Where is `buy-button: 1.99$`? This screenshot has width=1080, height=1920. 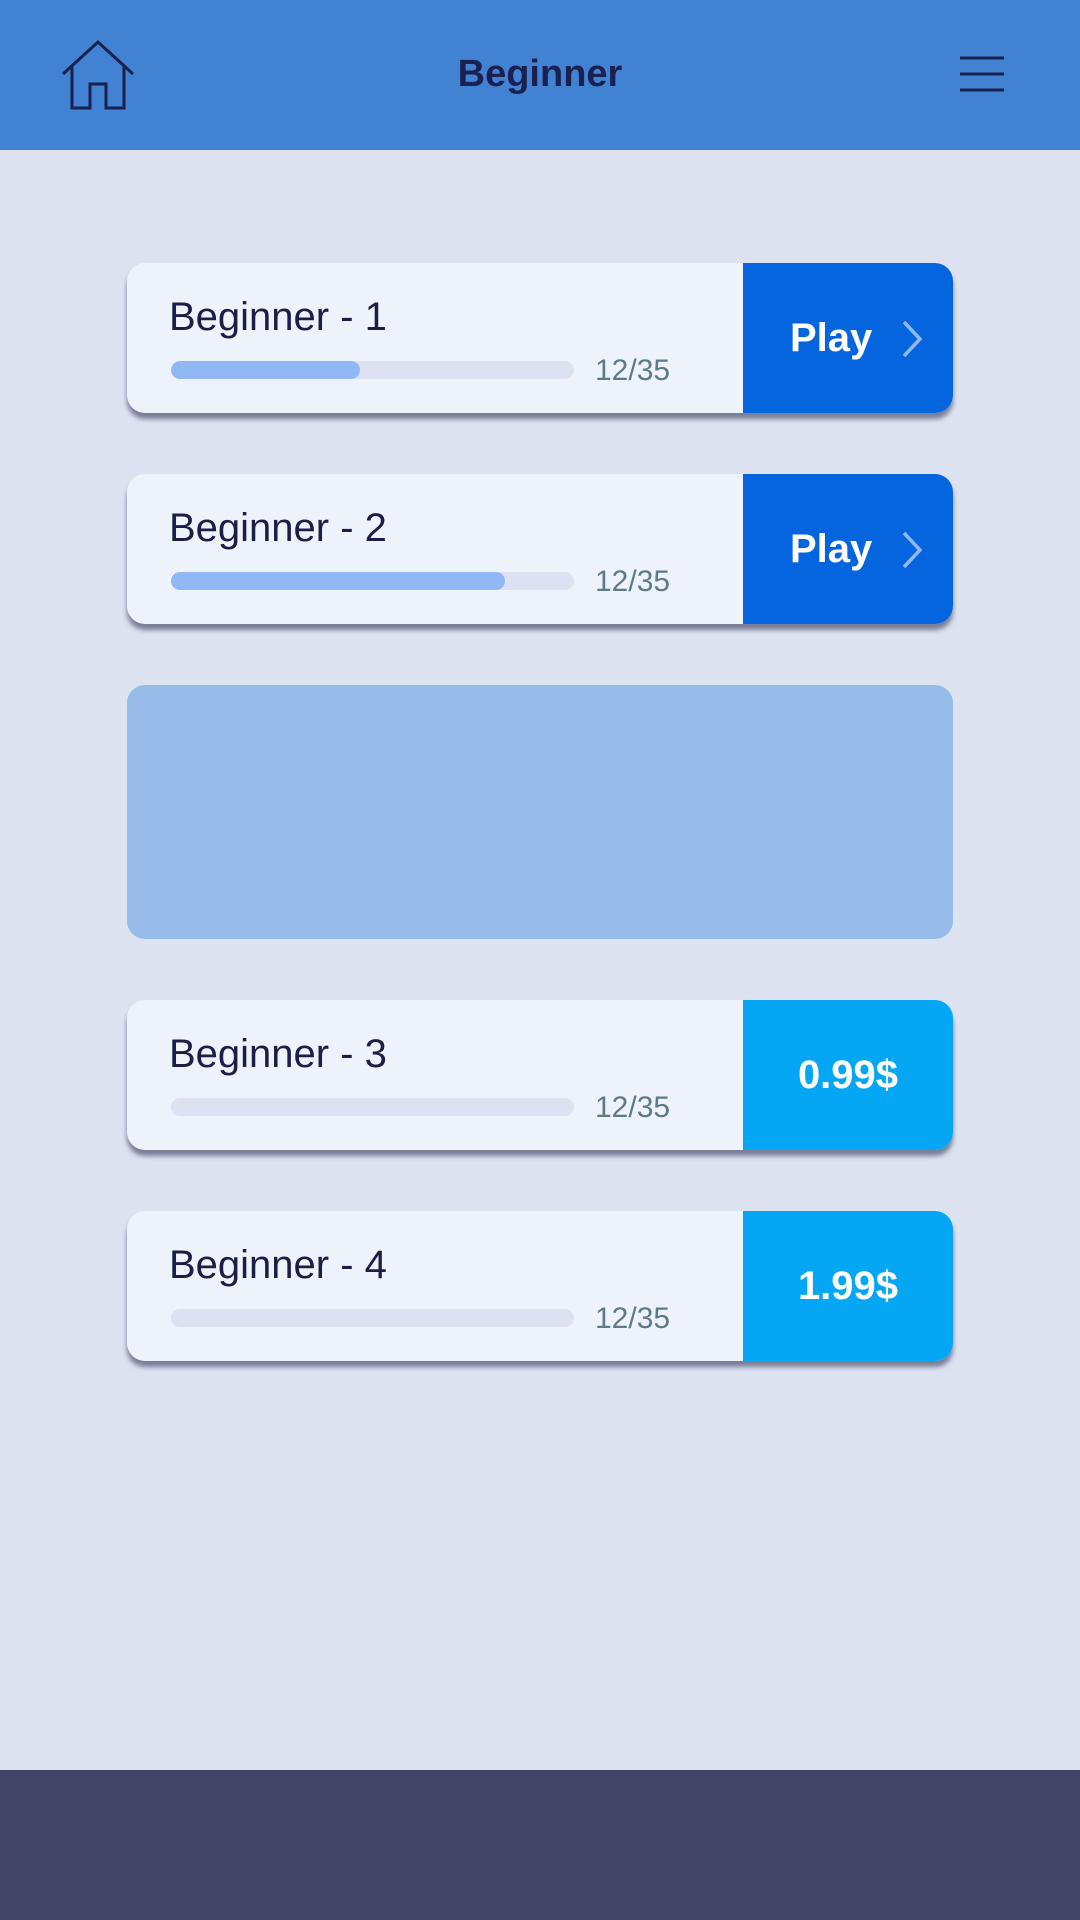 buy-button: 1.99$ is located at coordinates (848, 1286).